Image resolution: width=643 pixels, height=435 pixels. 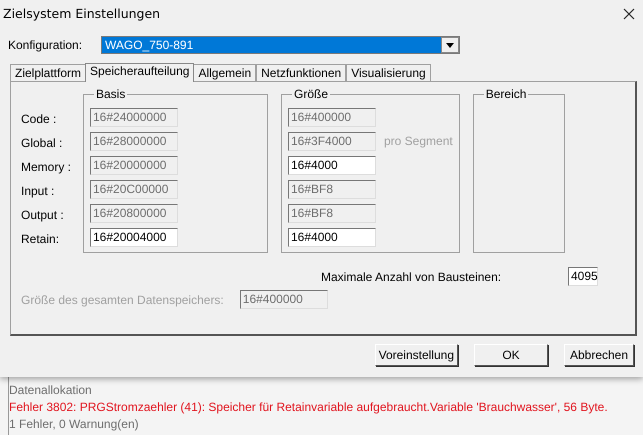 I want to click on tab: Speicheraufteilung, so click(x=139, y=72).